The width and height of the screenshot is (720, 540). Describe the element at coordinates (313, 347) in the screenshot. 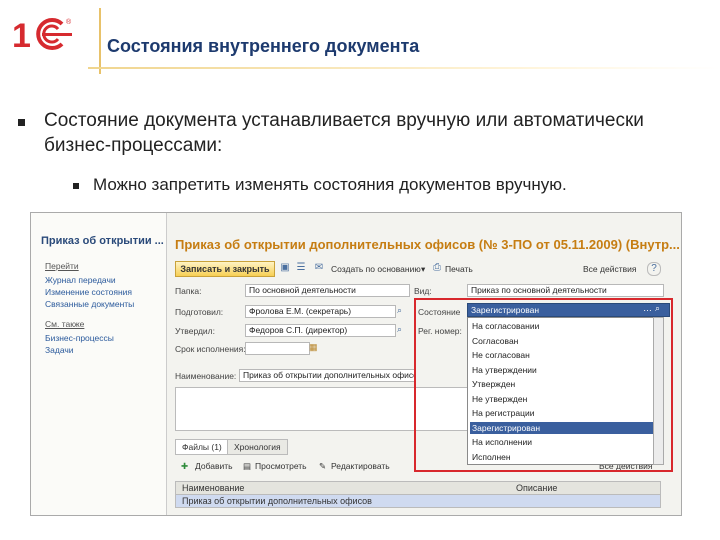

I see `calendar-icon: ▦` at that location.